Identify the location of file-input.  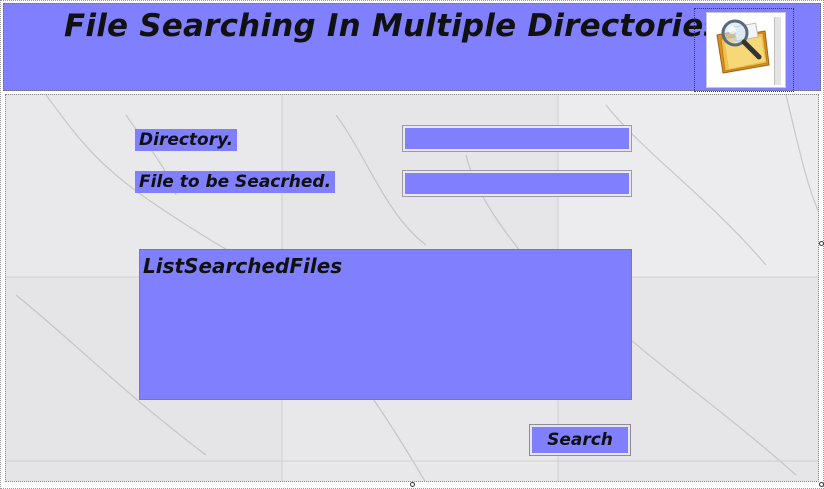
(517, 183).